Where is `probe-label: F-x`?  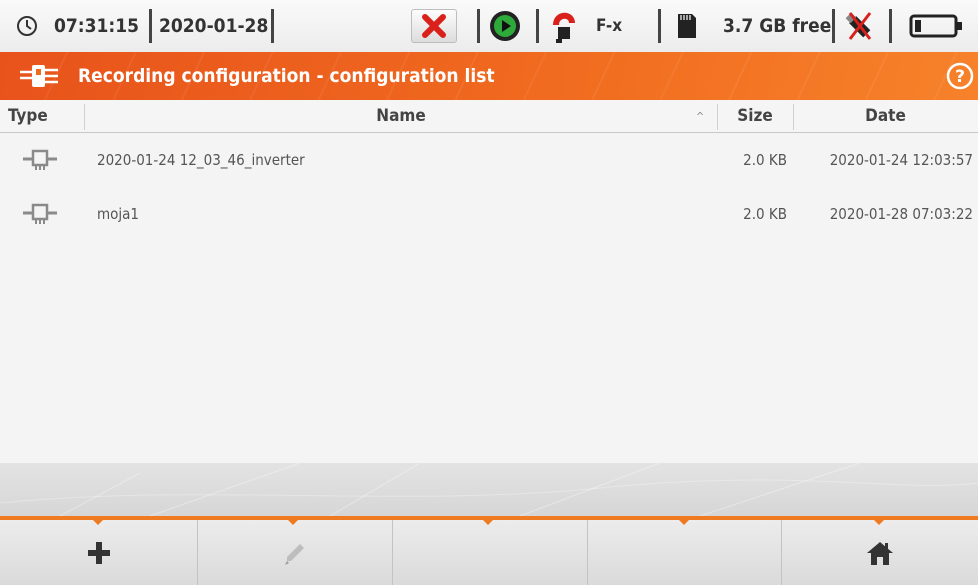
probe-label: F-x is located at coordinates (609, 26).